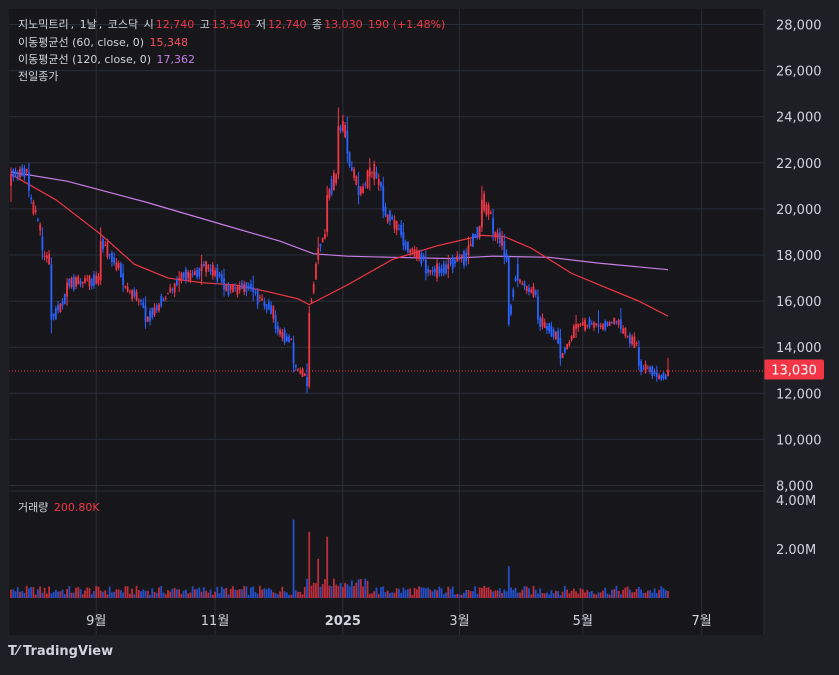  Describe the element at coordinates (794, 371) in the screenshot. I see `last-price-tag-label: 13,030` at that location.